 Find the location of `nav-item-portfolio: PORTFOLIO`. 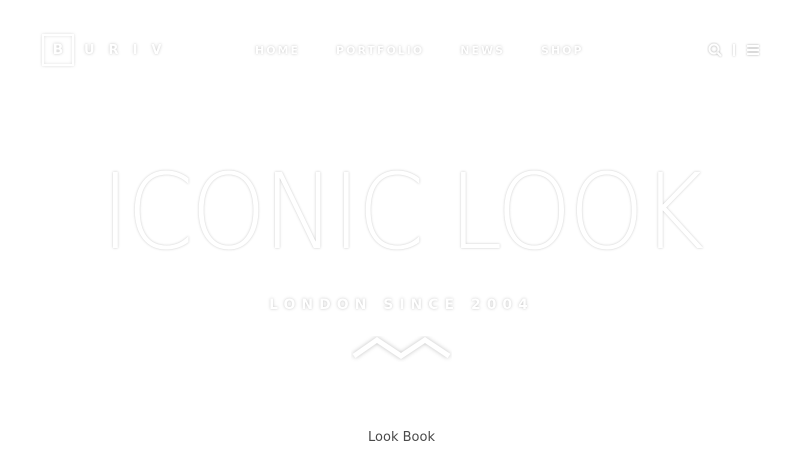

nav-item-portfolio: PORTFOLIO is located at coordinates (380, 50).